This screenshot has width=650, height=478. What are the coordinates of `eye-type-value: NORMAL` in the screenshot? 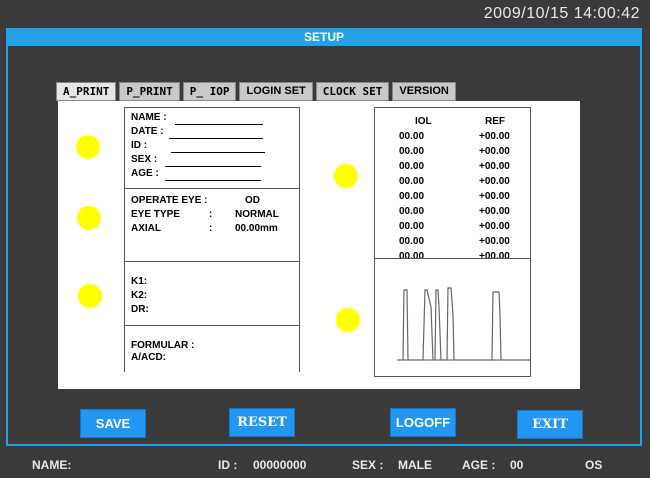 It's located at (257, 214).